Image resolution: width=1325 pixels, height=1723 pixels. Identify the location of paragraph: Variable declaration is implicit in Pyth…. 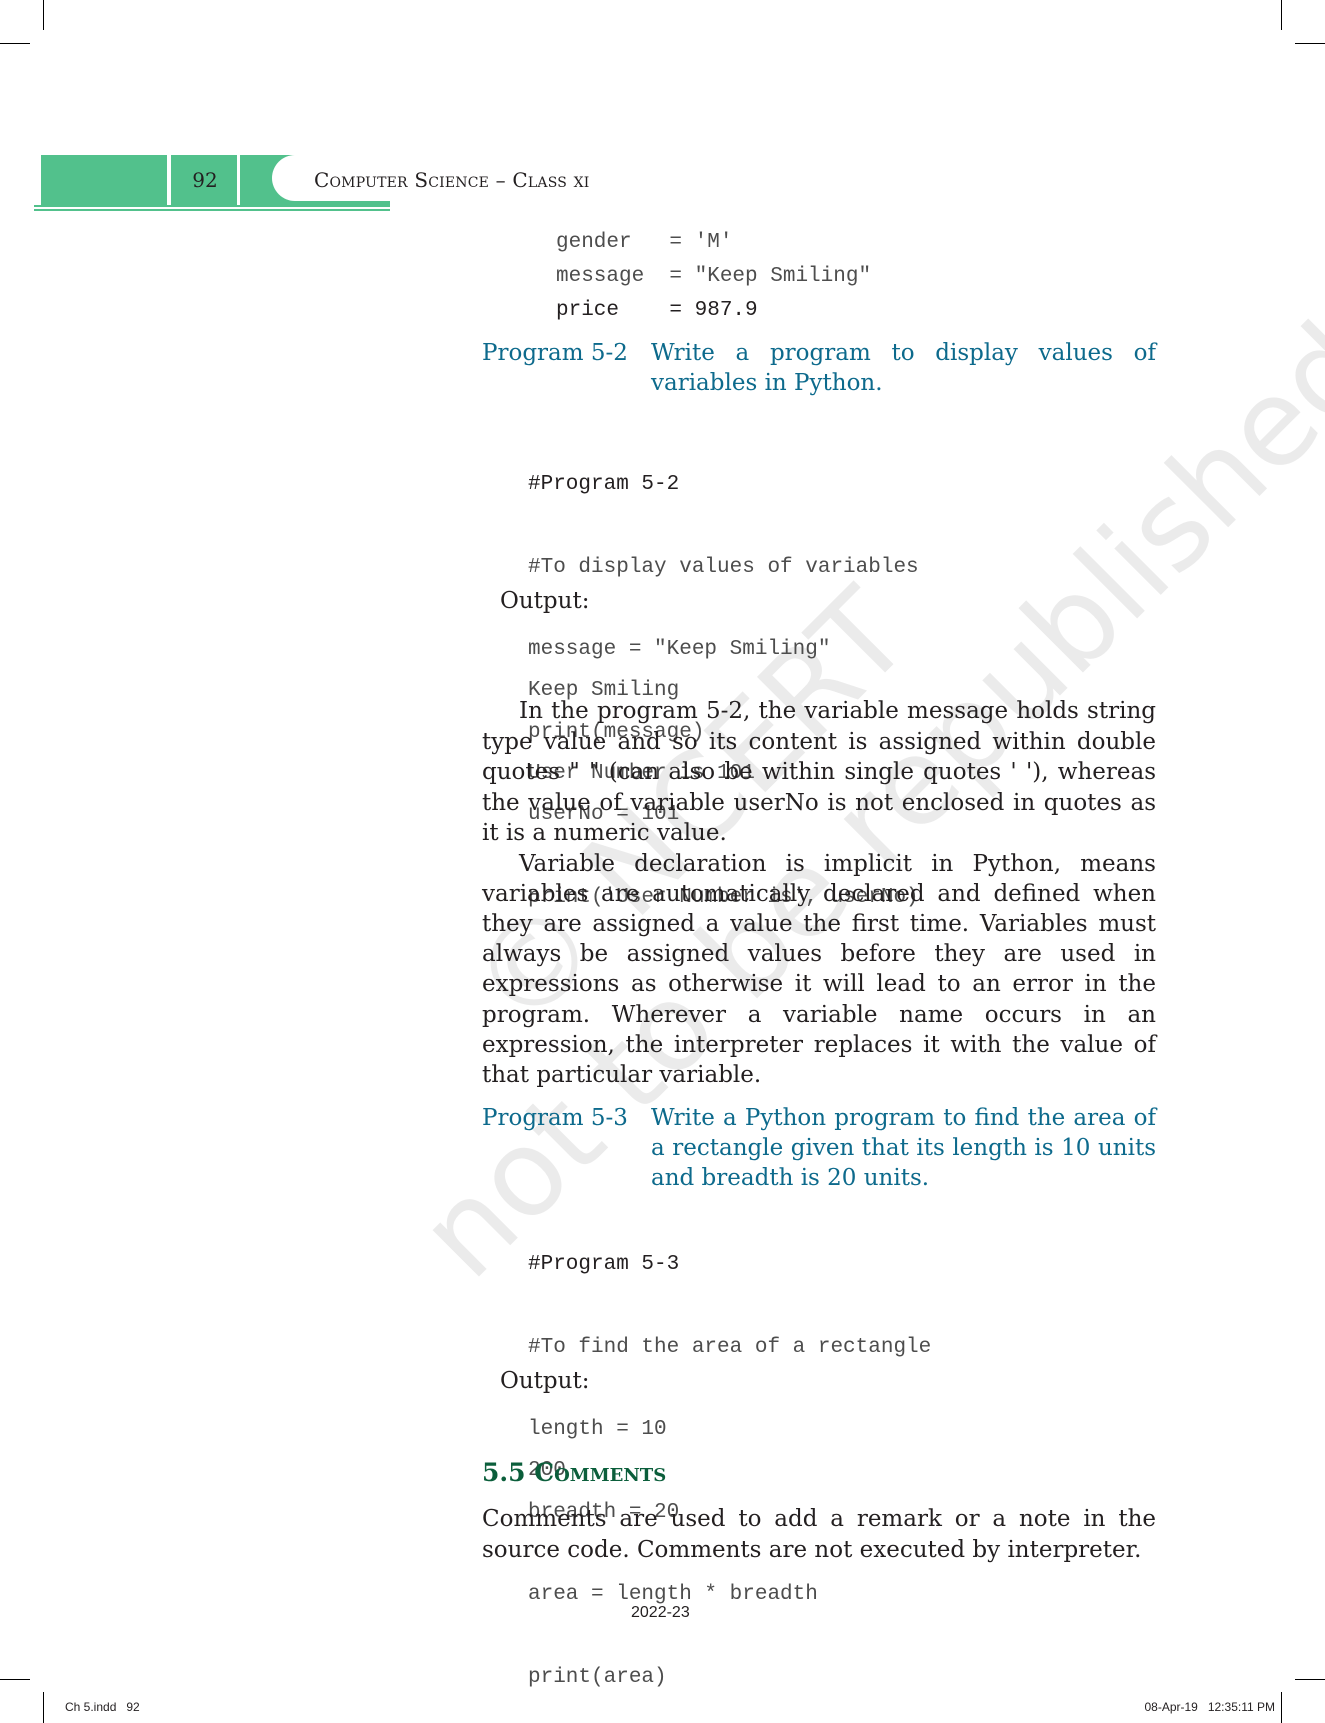
(819, 969).